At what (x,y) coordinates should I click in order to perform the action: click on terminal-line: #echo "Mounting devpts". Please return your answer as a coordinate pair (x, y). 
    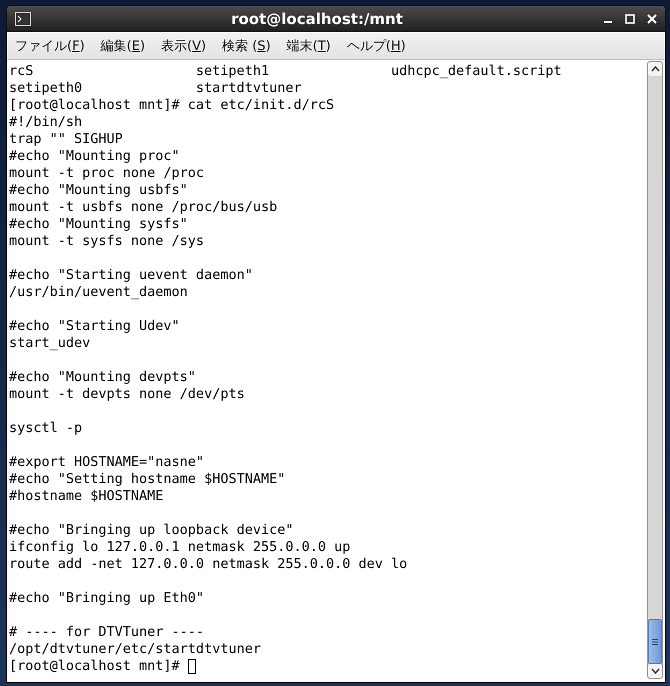
    Looking at the image, I should click on (102, 377).